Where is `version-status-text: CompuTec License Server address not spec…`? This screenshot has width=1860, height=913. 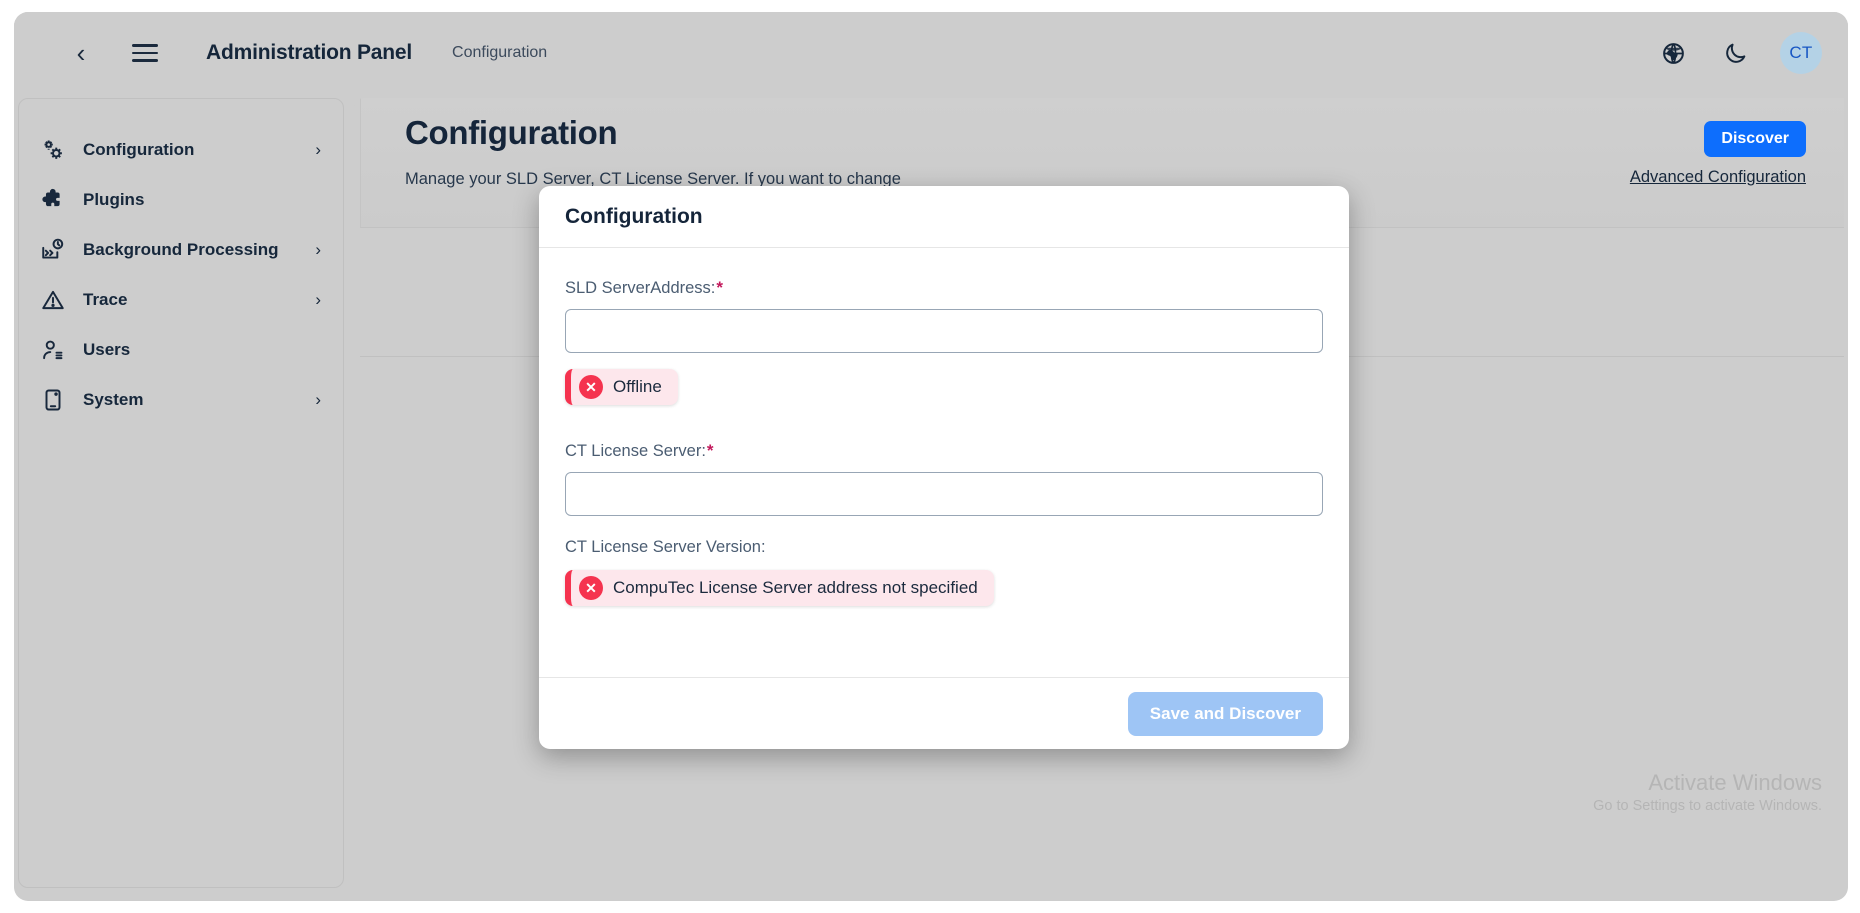
version-status-text: CompuTec License Server address not spec… is located at coordinates (795, 587).